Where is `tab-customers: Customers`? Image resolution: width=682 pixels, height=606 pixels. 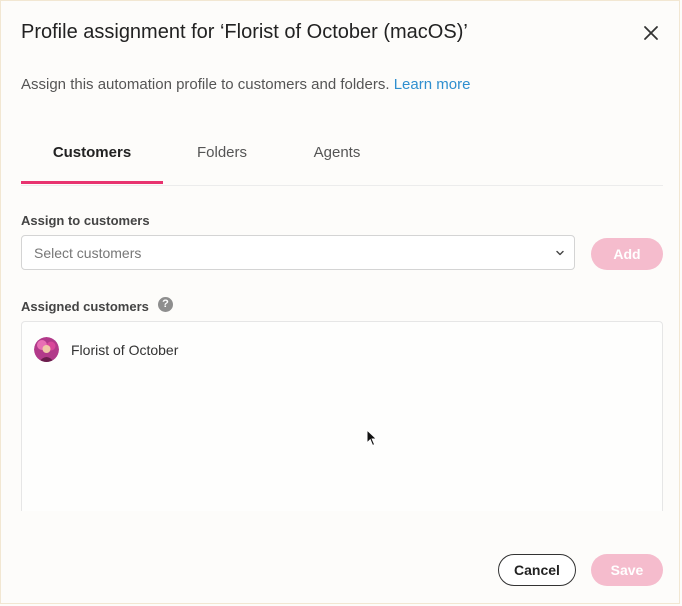 tab-customers: Customers is located at coordinates (92, 157).